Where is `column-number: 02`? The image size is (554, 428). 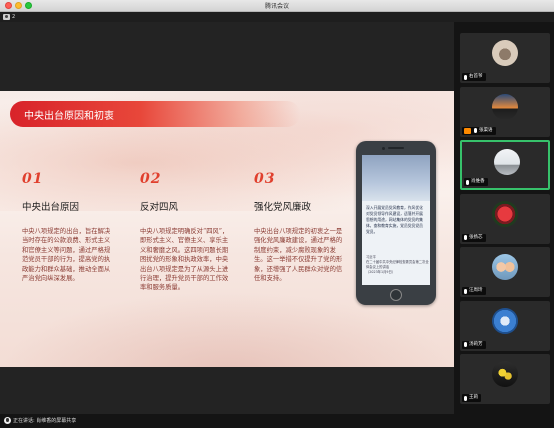 column-number: 02 is located at coordinates (151, 179).